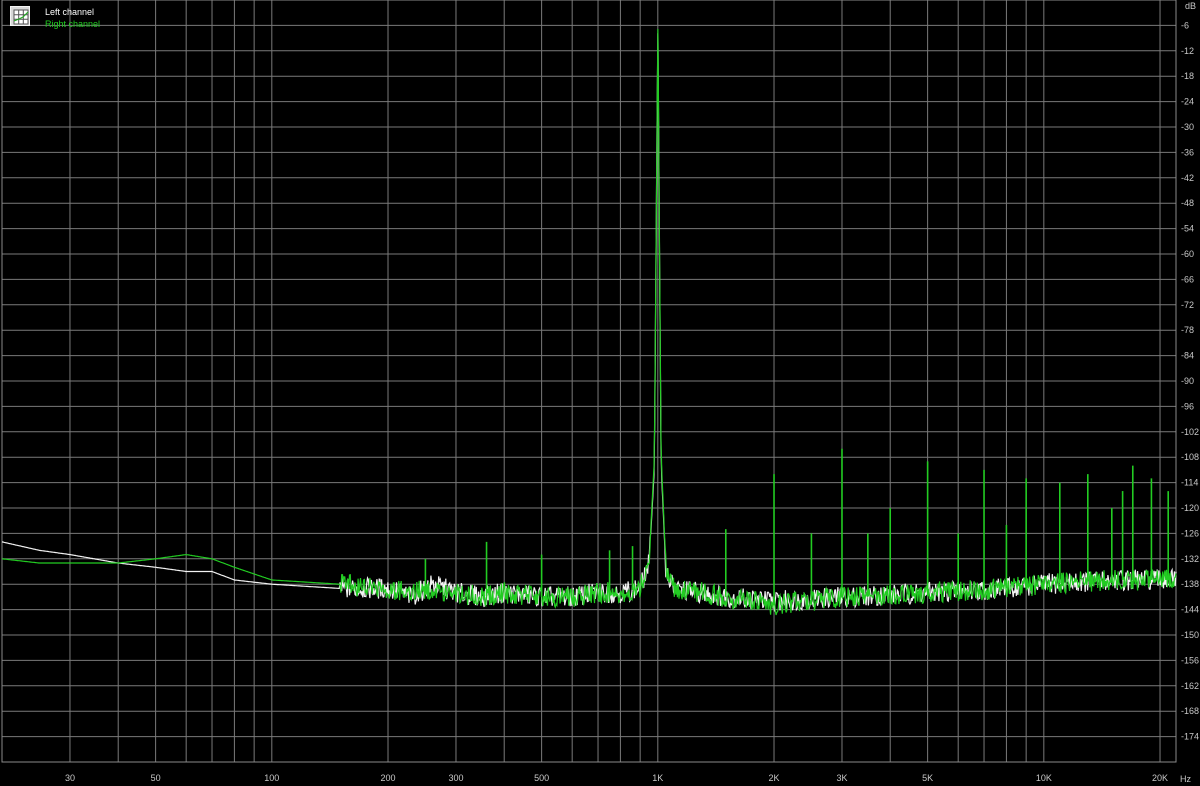 This screenshot has height=786, width=1200. I want to click on y-tick-label: -66, so click(1187, 279).